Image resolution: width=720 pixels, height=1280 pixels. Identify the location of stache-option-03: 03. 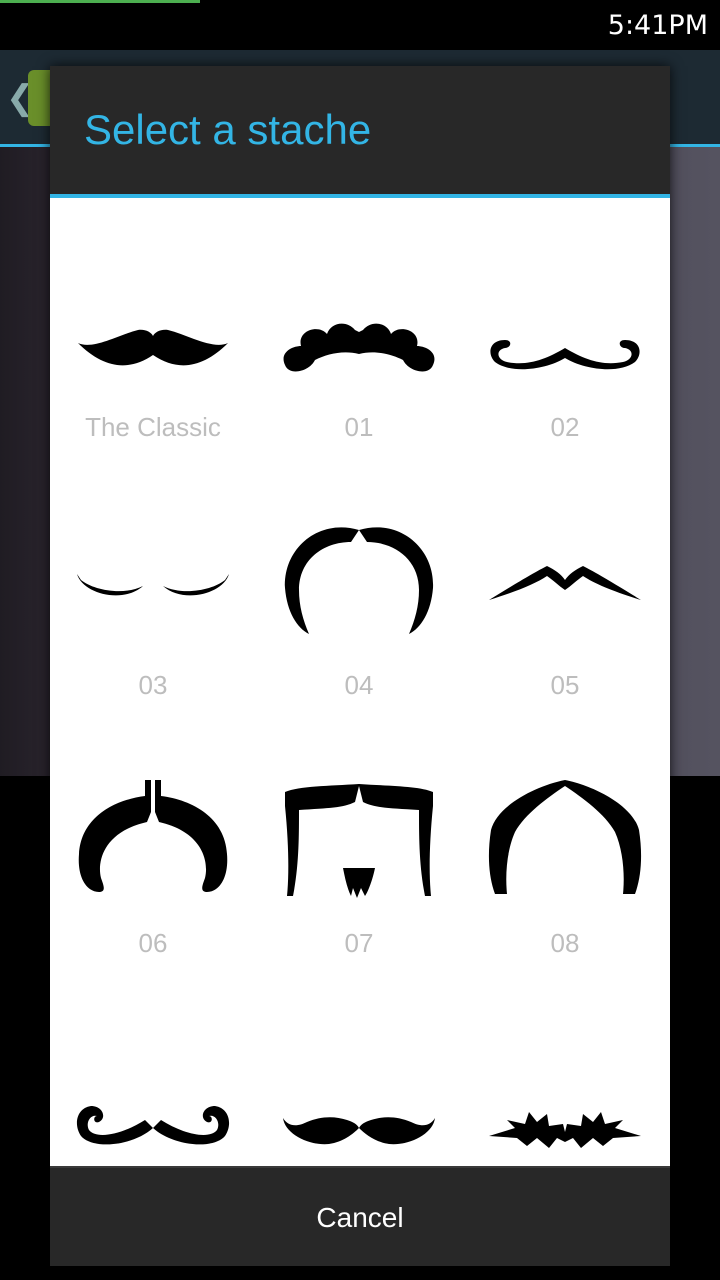
(153, 585).